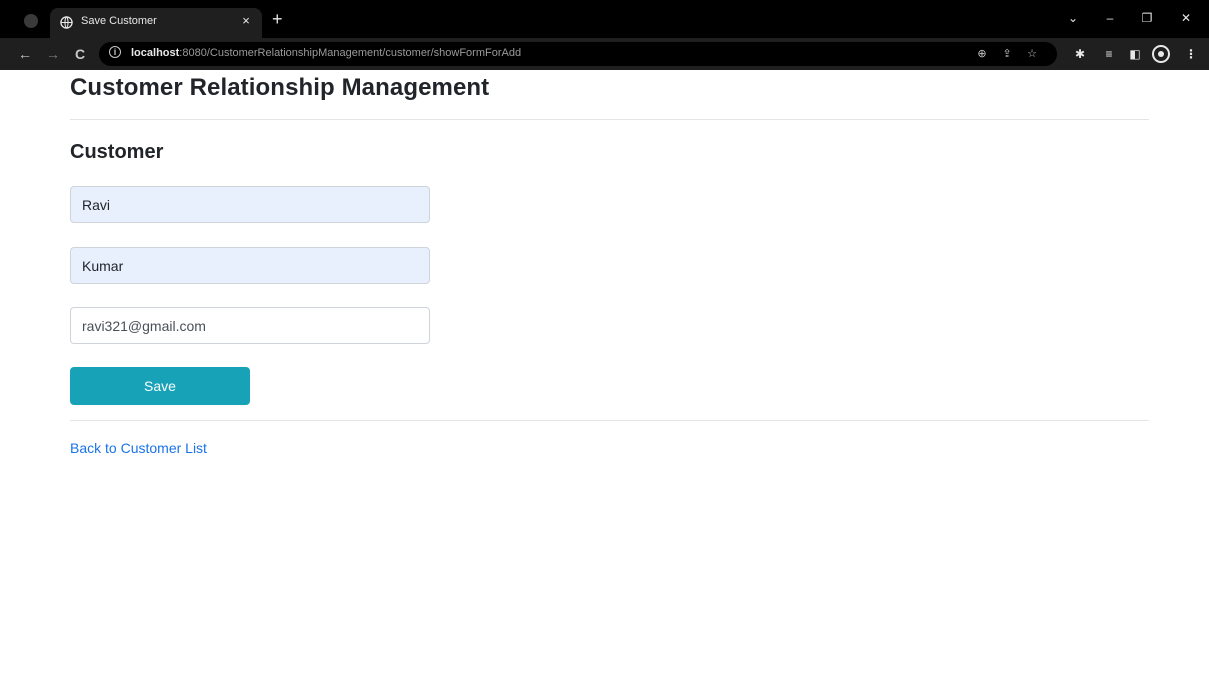 This screenshot has width=1209, height=682. What do you see at coordinates (1135, 54) in the screenshot?
I see `side-panel-icon: ◧` at bounding box center [1135, 54].